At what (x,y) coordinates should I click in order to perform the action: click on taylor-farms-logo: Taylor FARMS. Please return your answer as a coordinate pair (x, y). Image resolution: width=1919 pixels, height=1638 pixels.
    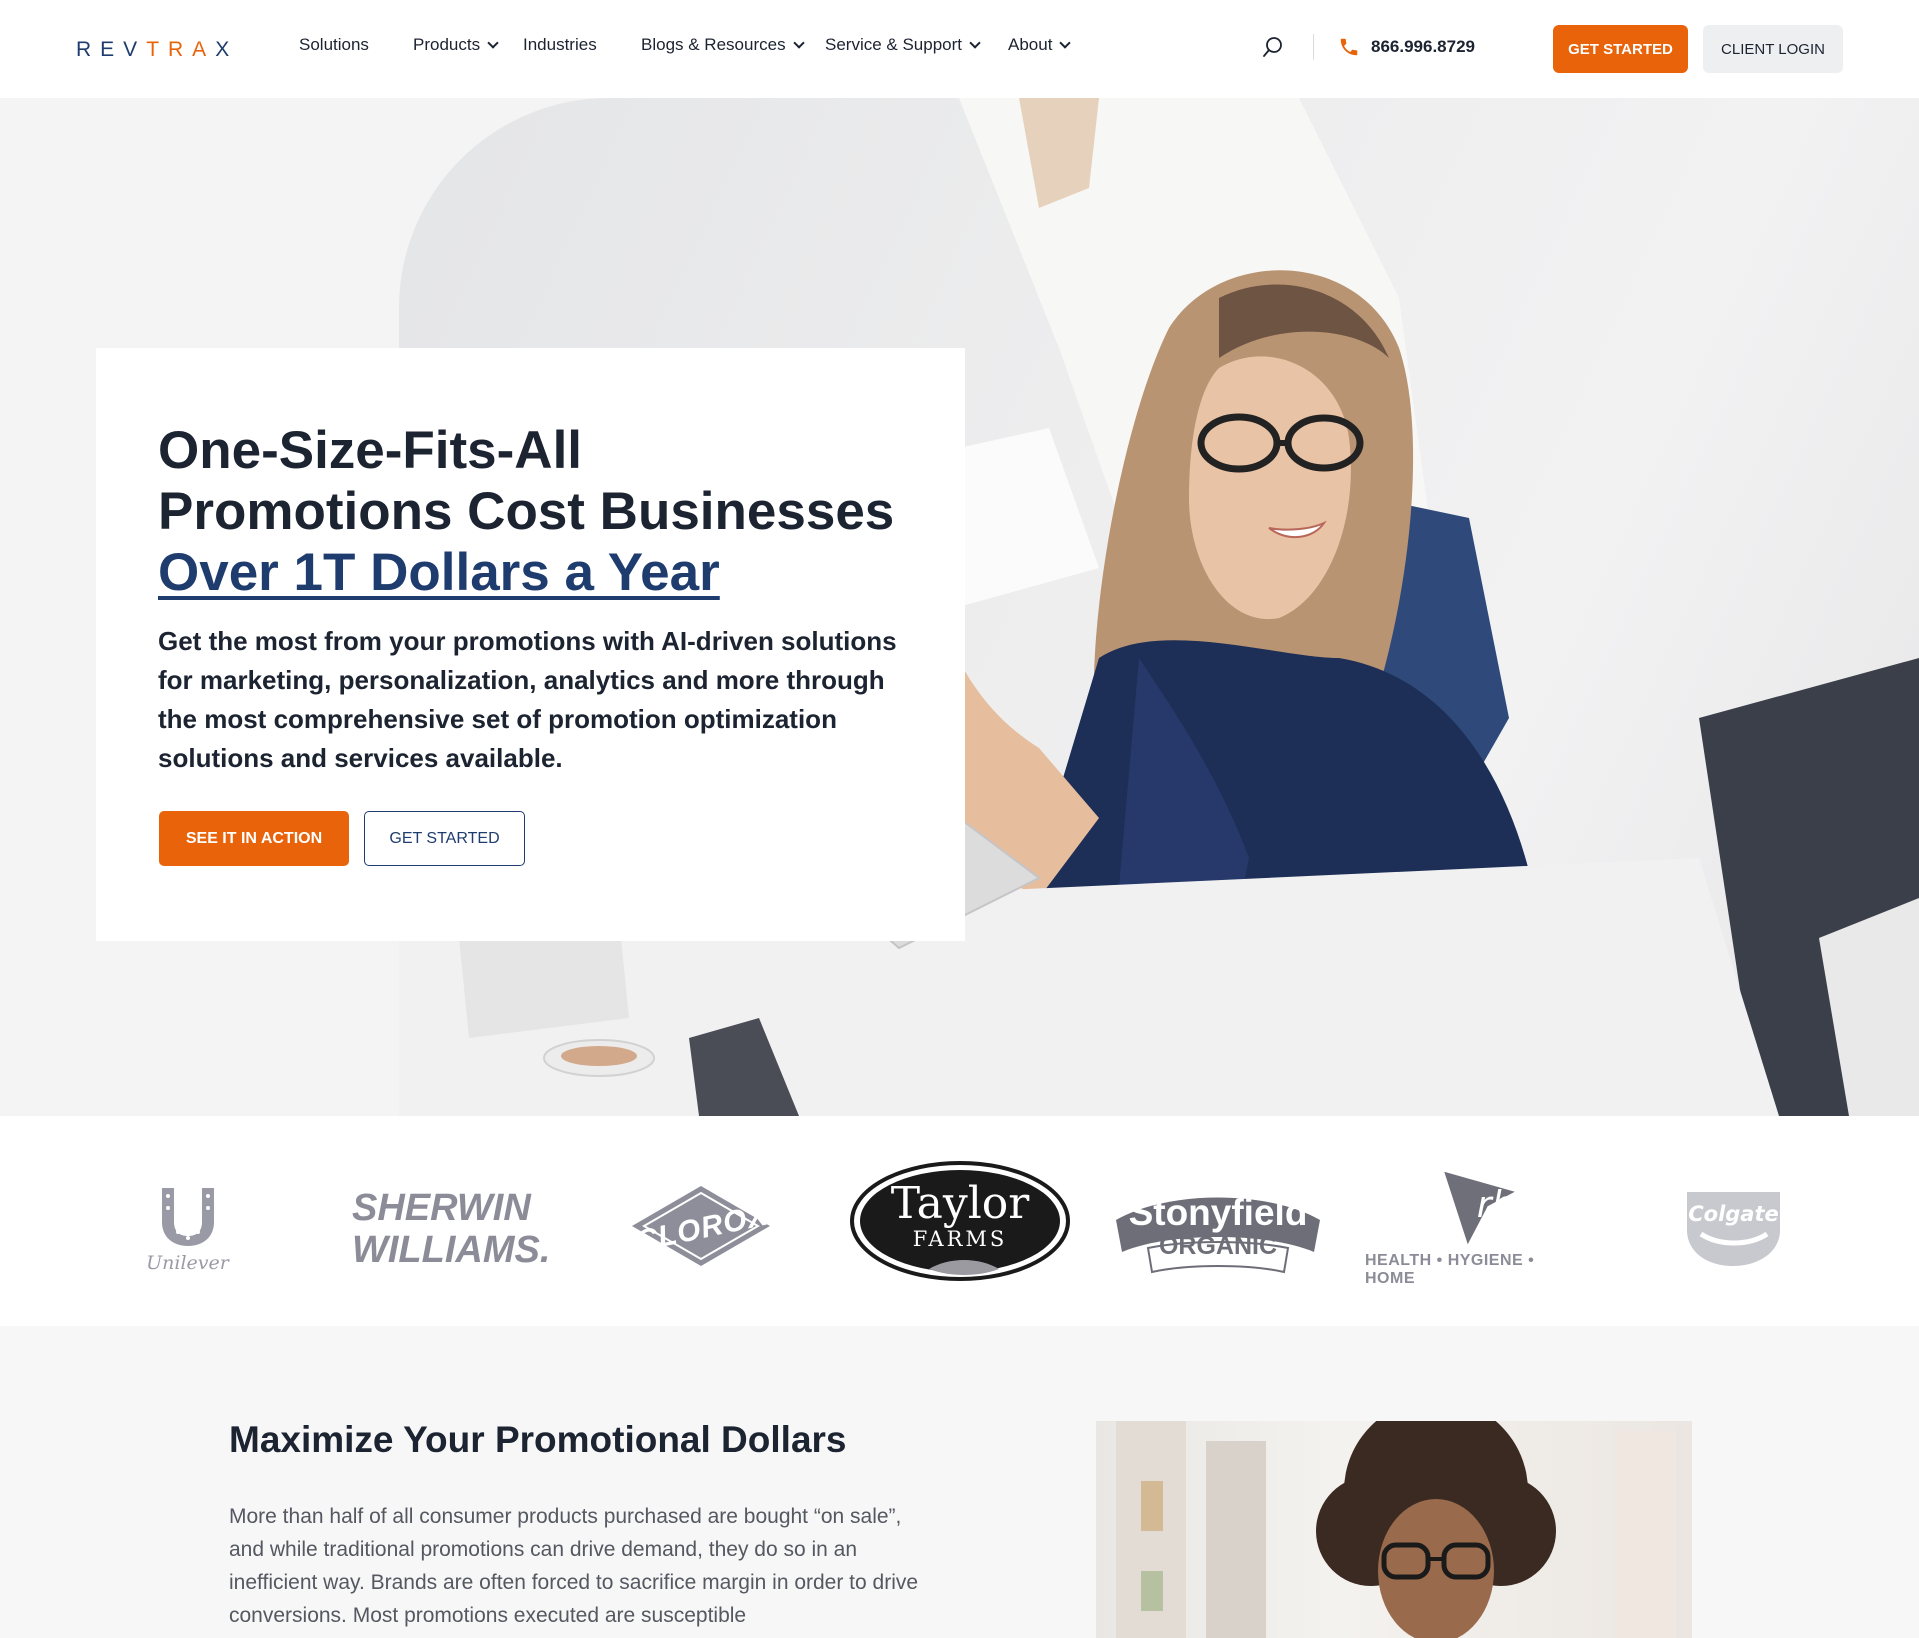
    Looking at the image, I should click on (960, 1223).